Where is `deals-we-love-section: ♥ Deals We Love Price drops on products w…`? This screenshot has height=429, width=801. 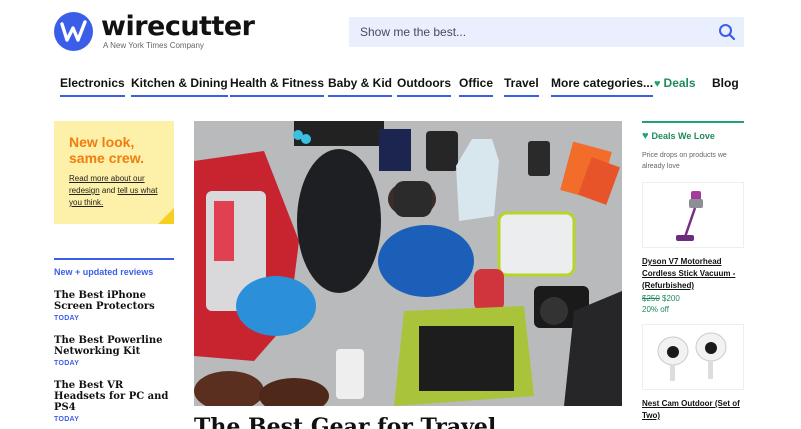 deals-we-love-section: ♥ Deals We Love Price drops on products w… is located at coordinates (693, 271).